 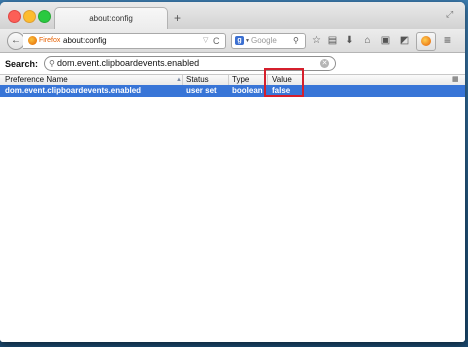 What do you see at coordinates (205, 41) in the screenshot?
I see `url-dropdown-icon: ▽` at bounding box center [205, 41].